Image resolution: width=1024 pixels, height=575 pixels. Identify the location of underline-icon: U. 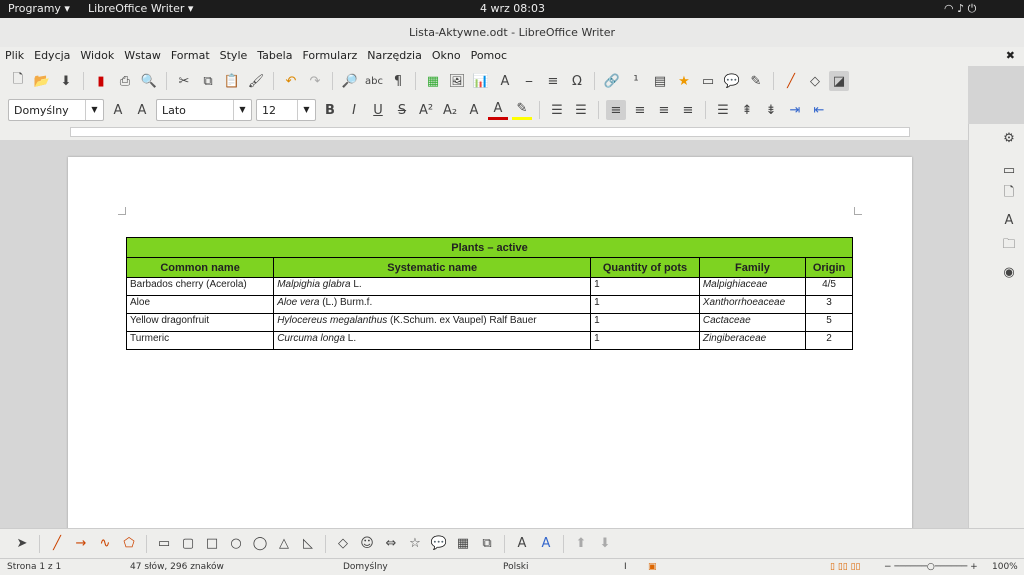
(378, 110).